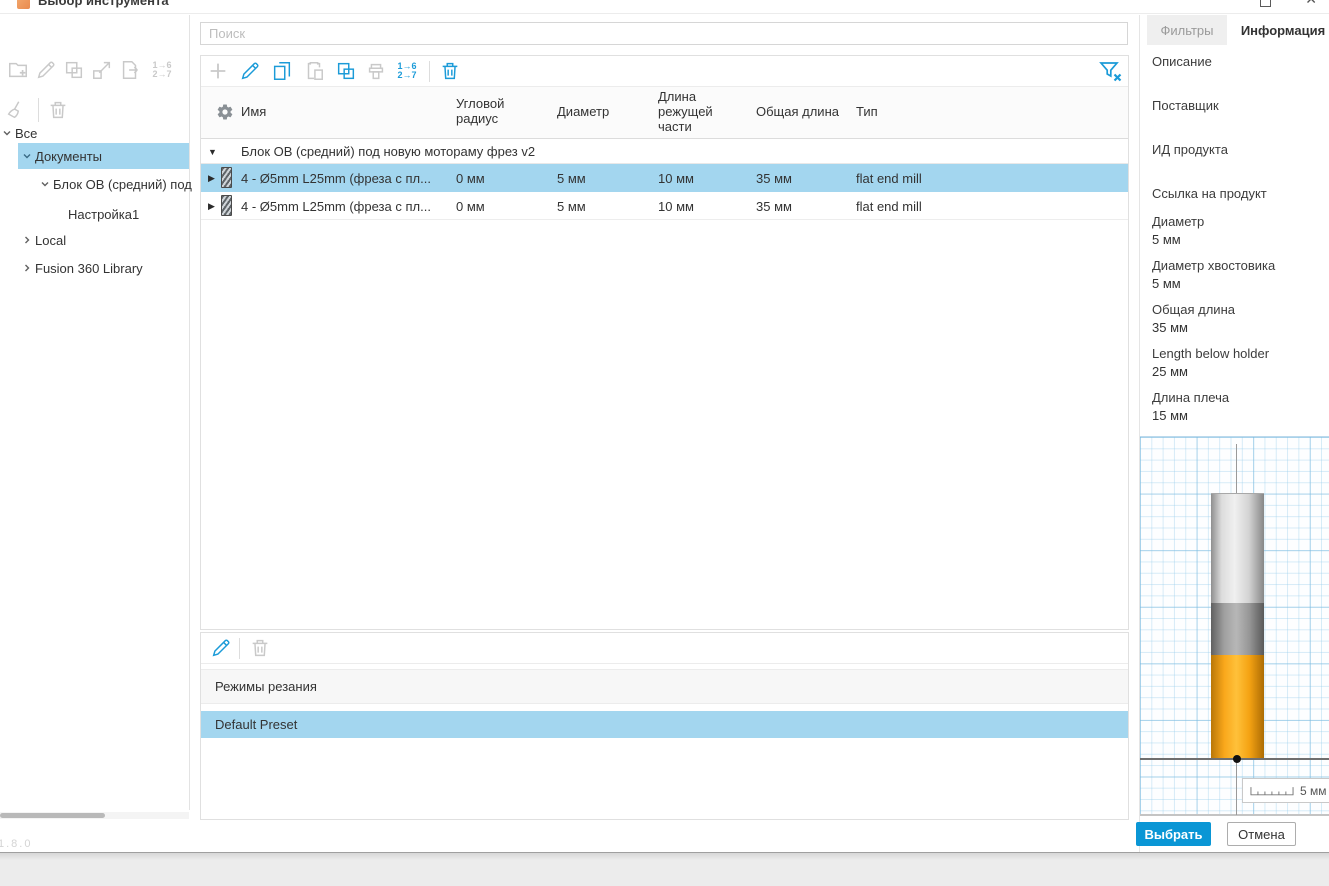  What do you see at coordinates (1237, 63) in the screenshot?
I see `info-field-description: Описание` at bounding box center [1237, 63].